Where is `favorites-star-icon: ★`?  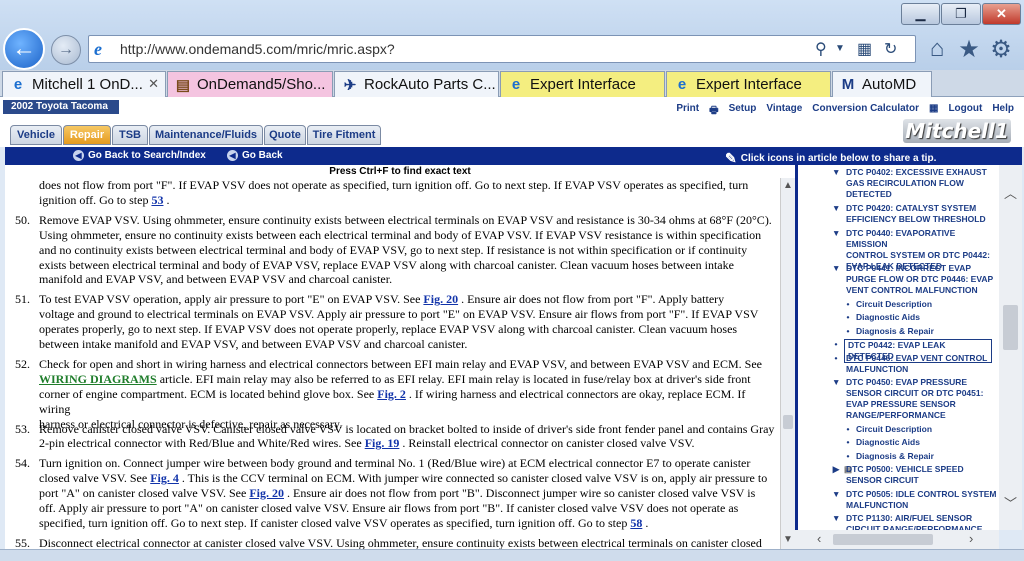 favorites-star-icon: ★ is located at coordinates (969, 49).